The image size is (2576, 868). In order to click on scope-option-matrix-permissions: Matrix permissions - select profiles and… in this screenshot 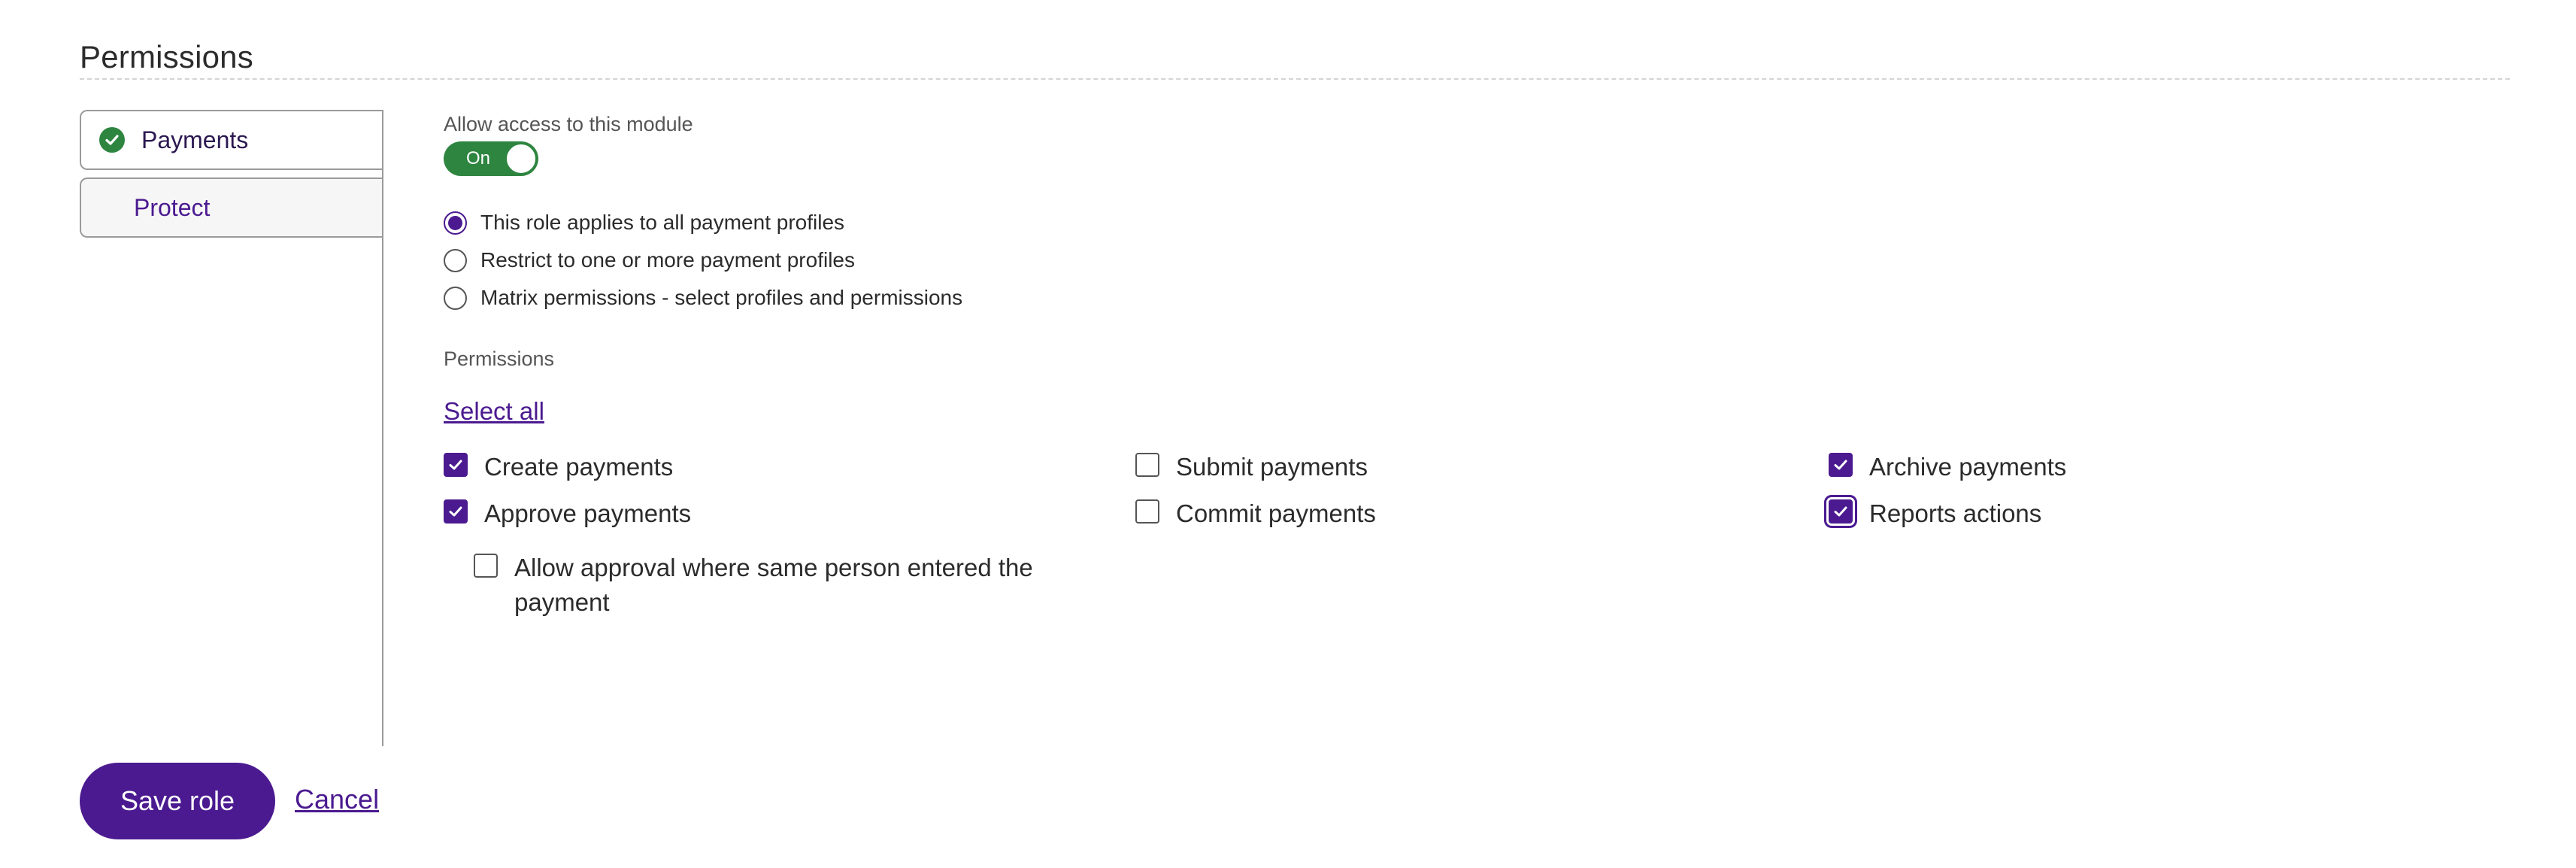, I will do `click(703, 298)`.